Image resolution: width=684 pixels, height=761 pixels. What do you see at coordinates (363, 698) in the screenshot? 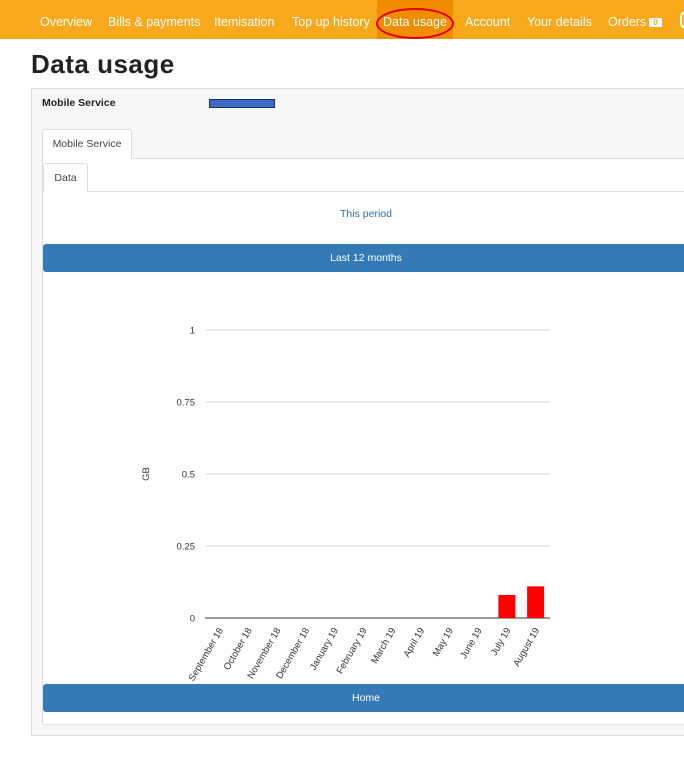
I see `home-button: Home` at bounding box center [363, 698].